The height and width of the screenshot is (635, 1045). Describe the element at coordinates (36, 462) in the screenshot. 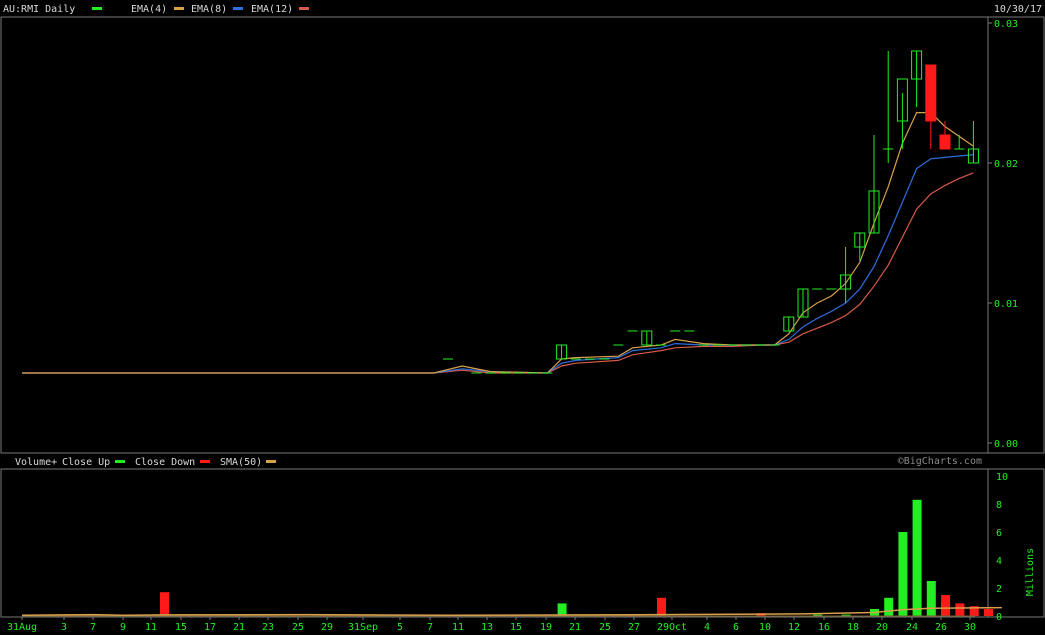

I see `volume-label: Volume+` at that location.